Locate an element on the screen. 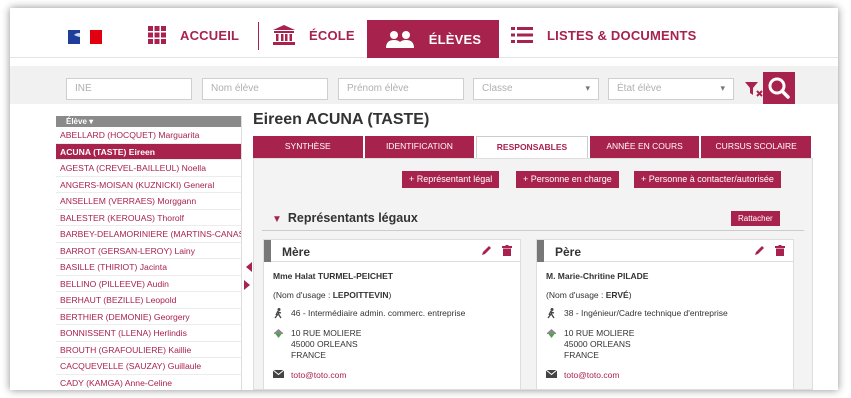 The height and width of the screenshot is (398, 851). representant-name: Mme Halat TURMEL-PEICHET is located at coordinates (333, 276).